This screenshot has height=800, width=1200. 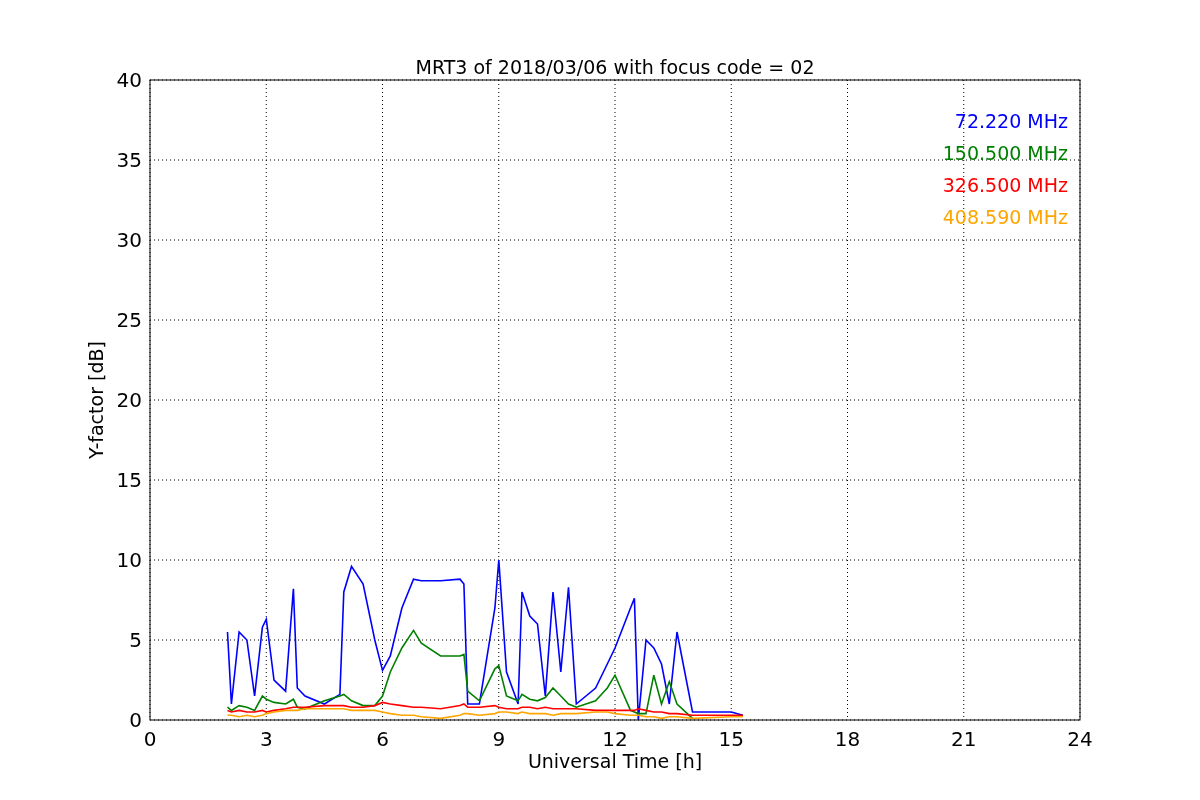 I want to click on y-tick-label: 5, so click(x=135, y=640).